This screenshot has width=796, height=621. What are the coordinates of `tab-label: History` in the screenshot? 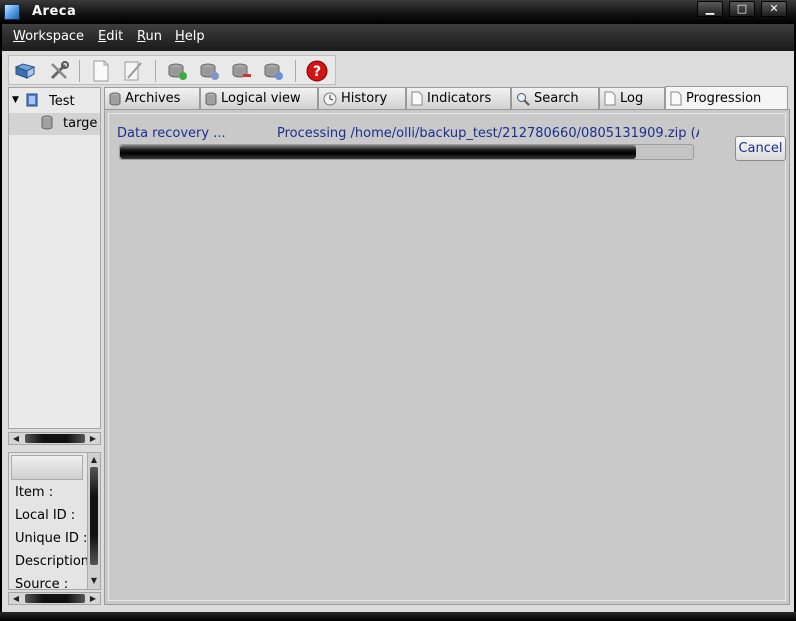 It's located at (364, 98).